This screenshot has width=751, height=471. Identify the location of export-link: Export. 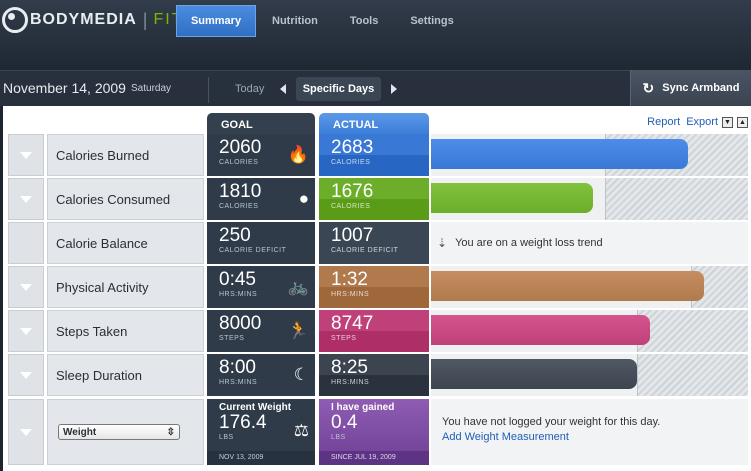
(702, 122).